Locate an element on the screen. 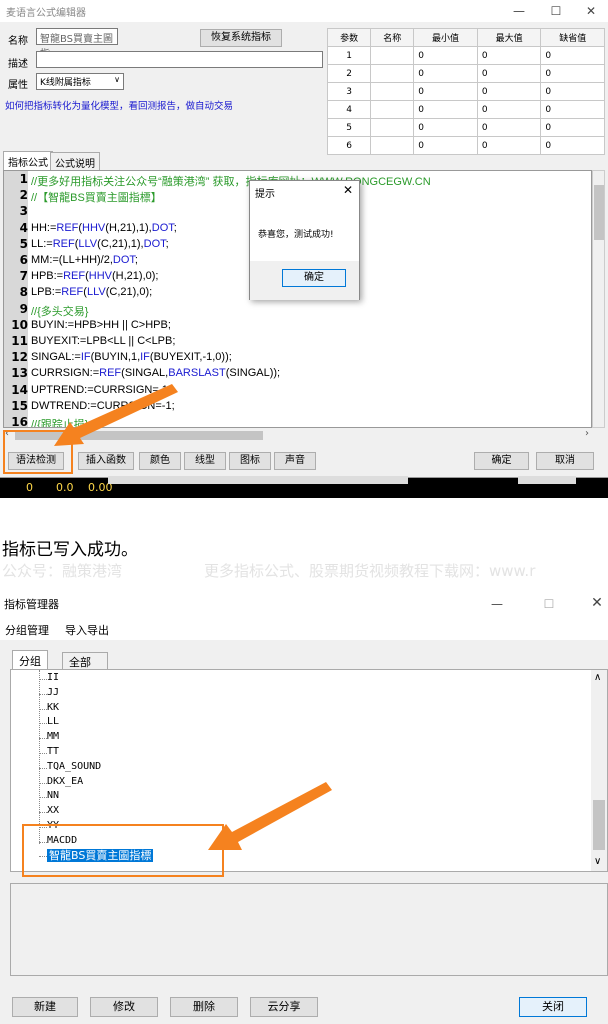 Image resolution: width=608 pixels, height=1024 pixels. scroll-up-icon: ∧ is located at coordinates (597, 677).